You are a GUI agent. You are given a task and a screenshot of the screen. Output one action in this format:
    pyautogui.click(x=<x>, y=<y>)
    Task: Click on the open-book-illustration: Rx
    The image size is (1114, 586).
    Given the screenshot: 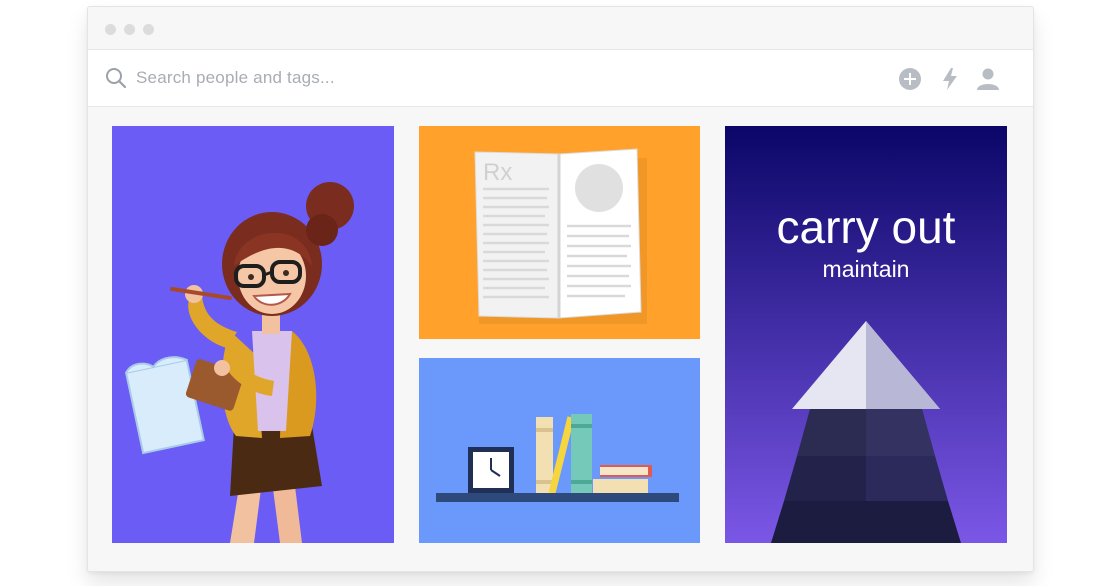 What is the action you would take?
    pyautogui.click(x=559, y=232)
    